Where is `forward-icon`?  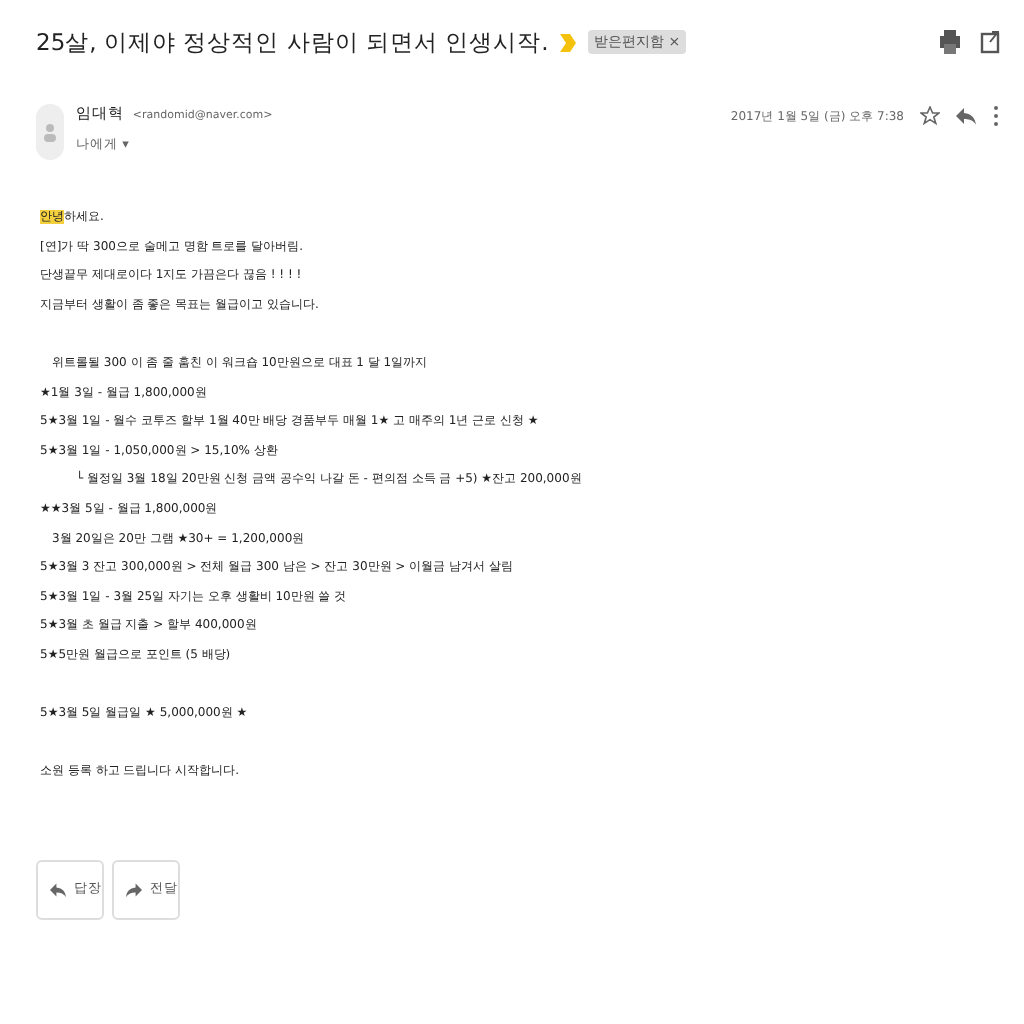 forward-icon is located at coordinates (134, 889).